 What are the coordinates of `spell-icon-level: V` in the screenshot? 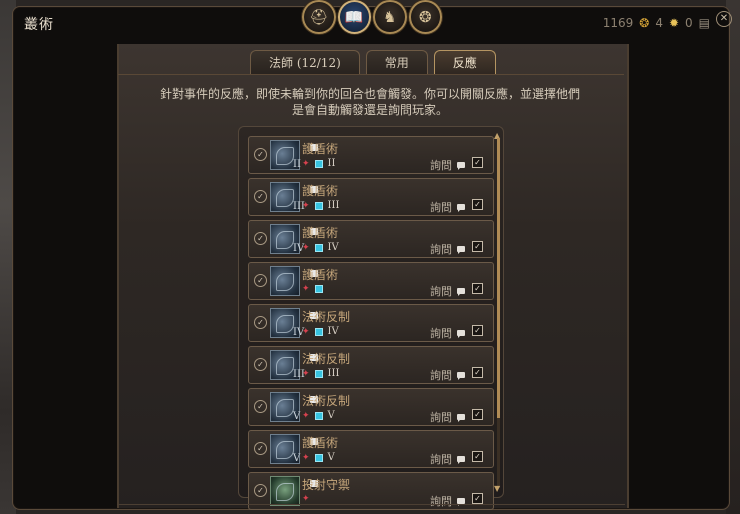 It's located at (297, 416).